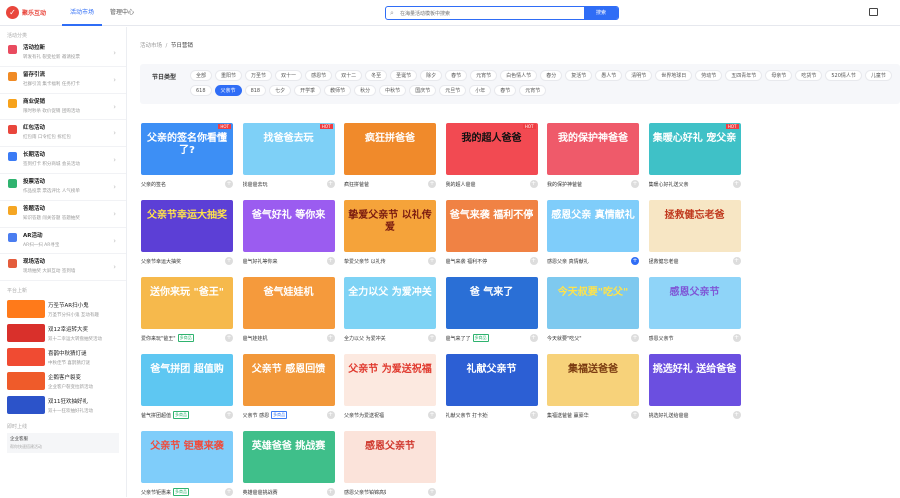 The image size is (900, 498). What do you see at coordinates (491, 380) in the screenshot?
I see `template-thumbnail: 礼献父亲节` at bounding box center [491, 380].